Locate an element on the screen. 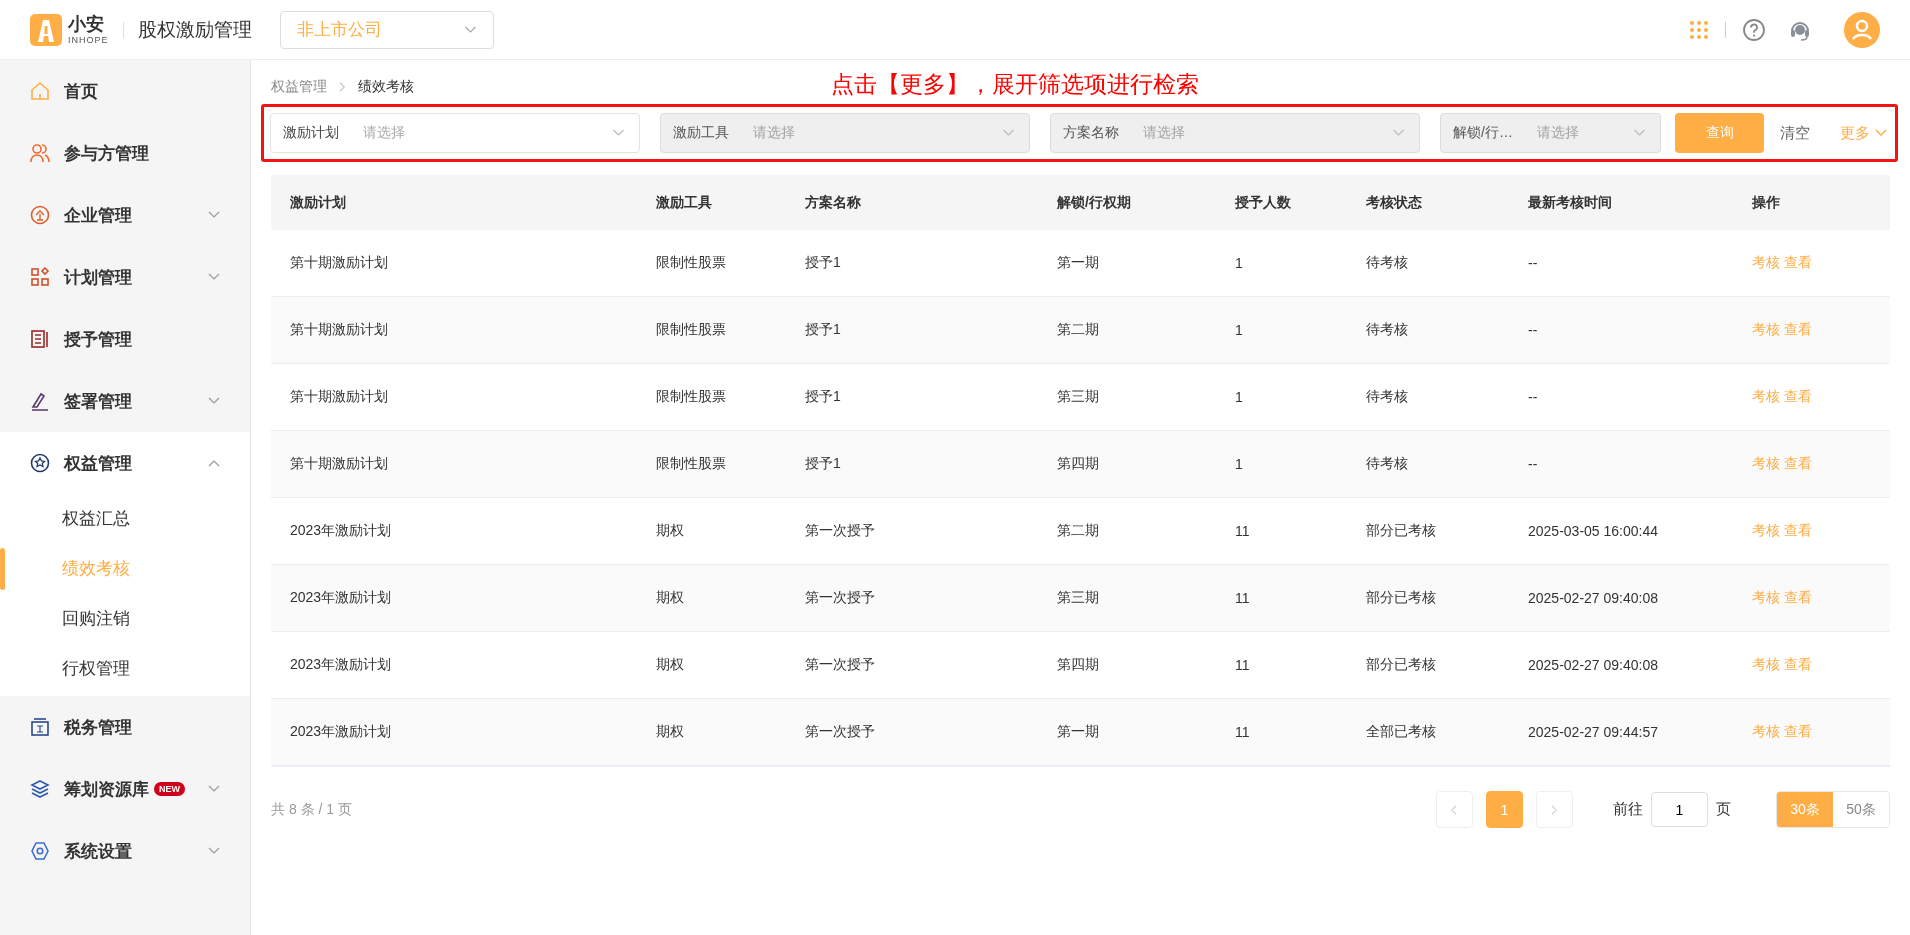 The width and height of the screenshot is (1910, 935). annotation-text: 点击【更多】，展开筛选项进行检索 is located at coordinates (1015, 84).